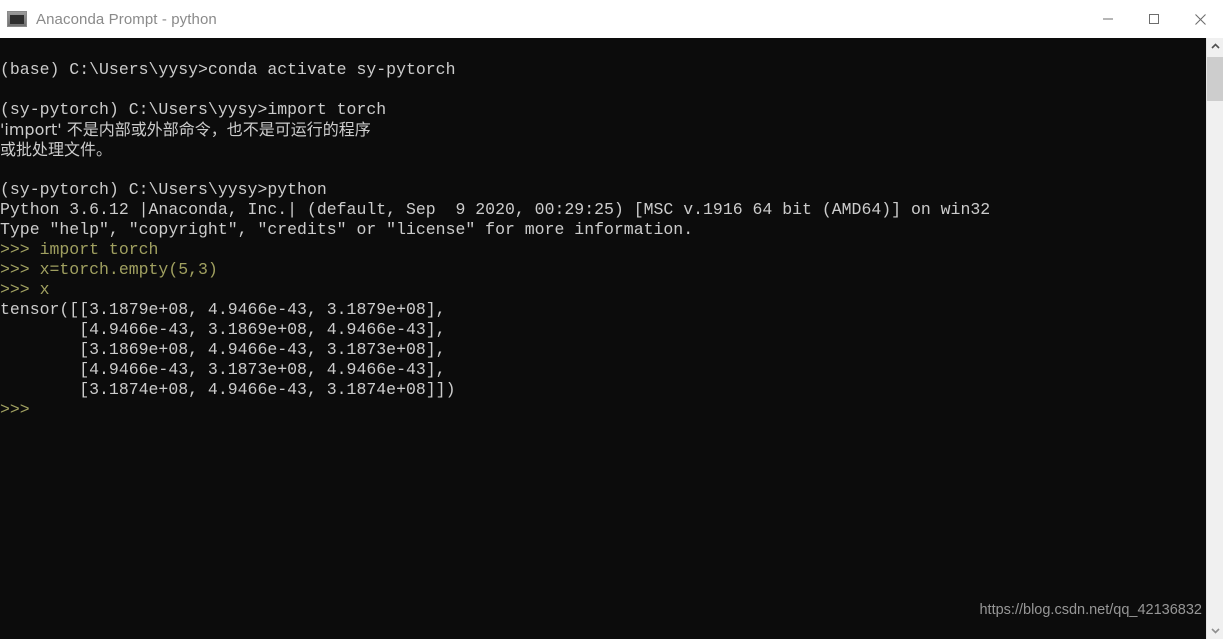 This screenshot has width=1223, height=639. I want to click on chevron-up-icon, so click(1215, 46).